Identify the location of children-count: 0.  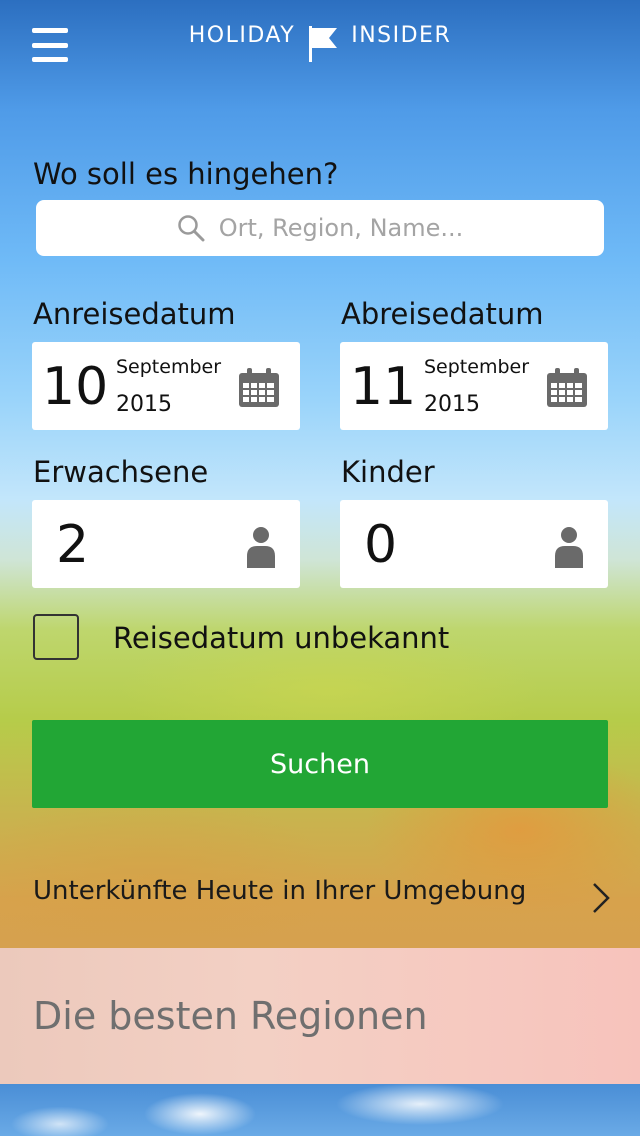
(381, 545).